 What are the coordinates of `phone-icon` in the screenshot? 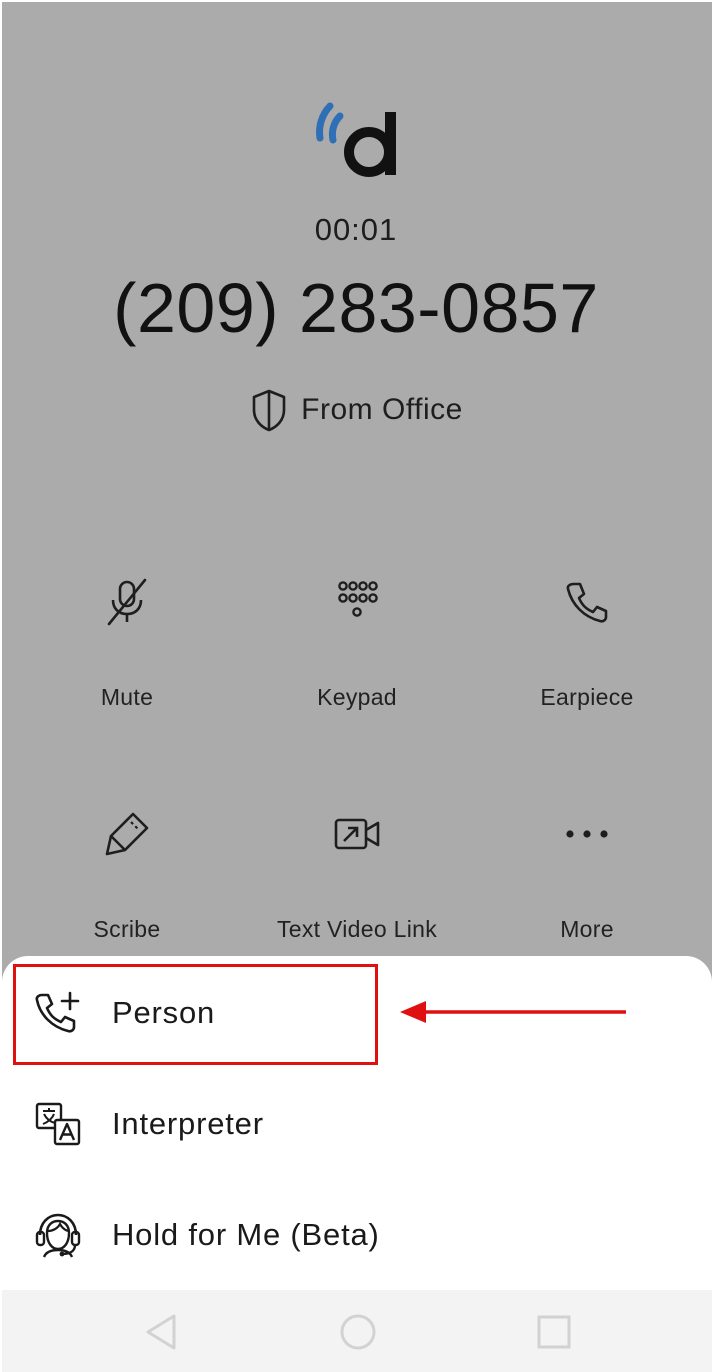 It's located at (587, 602).